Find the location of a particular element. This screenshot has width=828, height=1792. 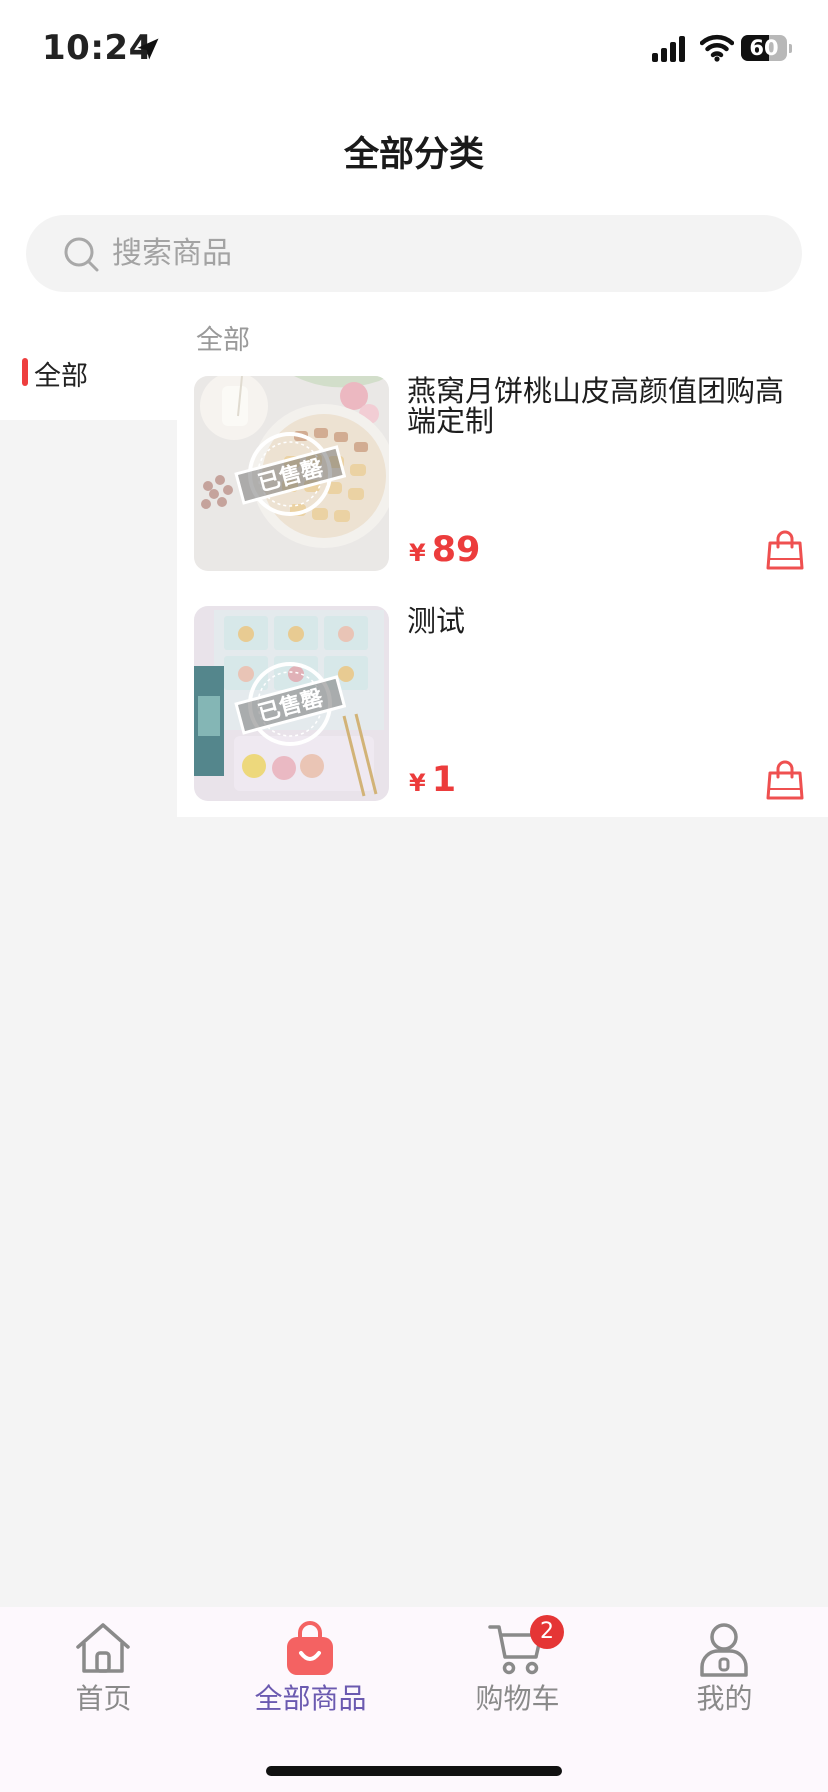

price-value: 89 is located at coordinates (456, 550).